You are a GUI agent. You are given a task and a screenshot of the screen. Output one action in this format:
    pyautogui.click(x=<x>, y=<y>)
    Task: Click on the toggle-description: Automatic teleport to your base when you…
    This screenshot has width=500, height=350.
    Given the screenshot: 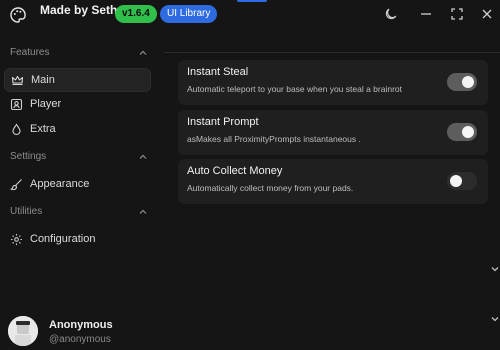 What is the action you would take?
    pyautogui.click(x=294, y=89)
    